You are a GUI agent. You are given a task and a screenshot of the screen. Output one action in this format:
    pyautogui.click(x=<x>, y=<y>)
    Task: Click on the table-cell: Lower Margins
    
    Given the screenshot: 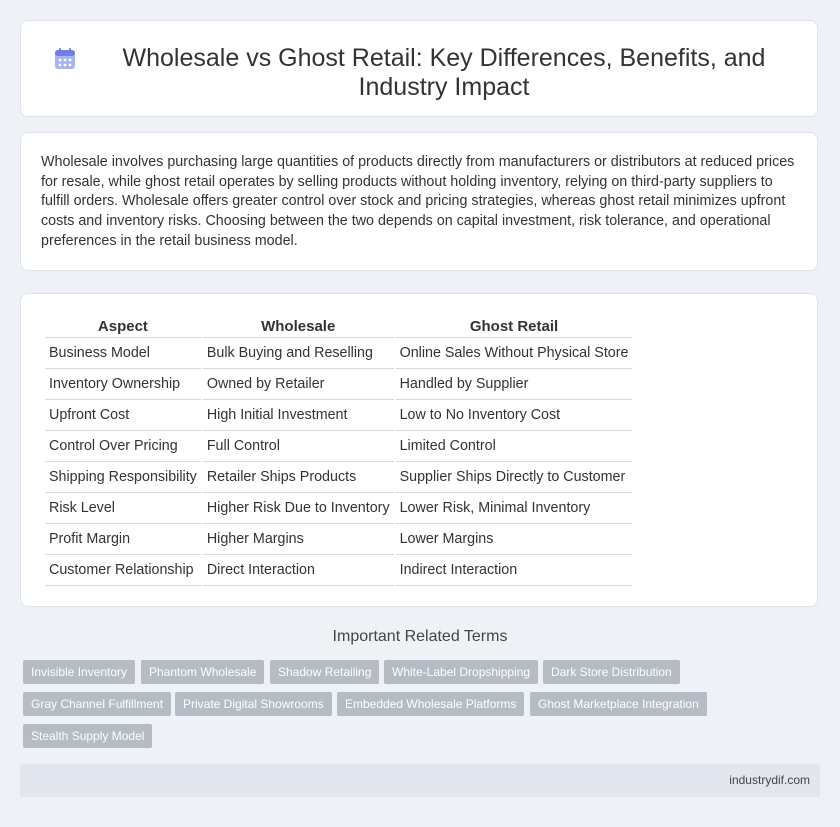 What is the action you would take?
    pyautogui.click(x=514, y=539)
    